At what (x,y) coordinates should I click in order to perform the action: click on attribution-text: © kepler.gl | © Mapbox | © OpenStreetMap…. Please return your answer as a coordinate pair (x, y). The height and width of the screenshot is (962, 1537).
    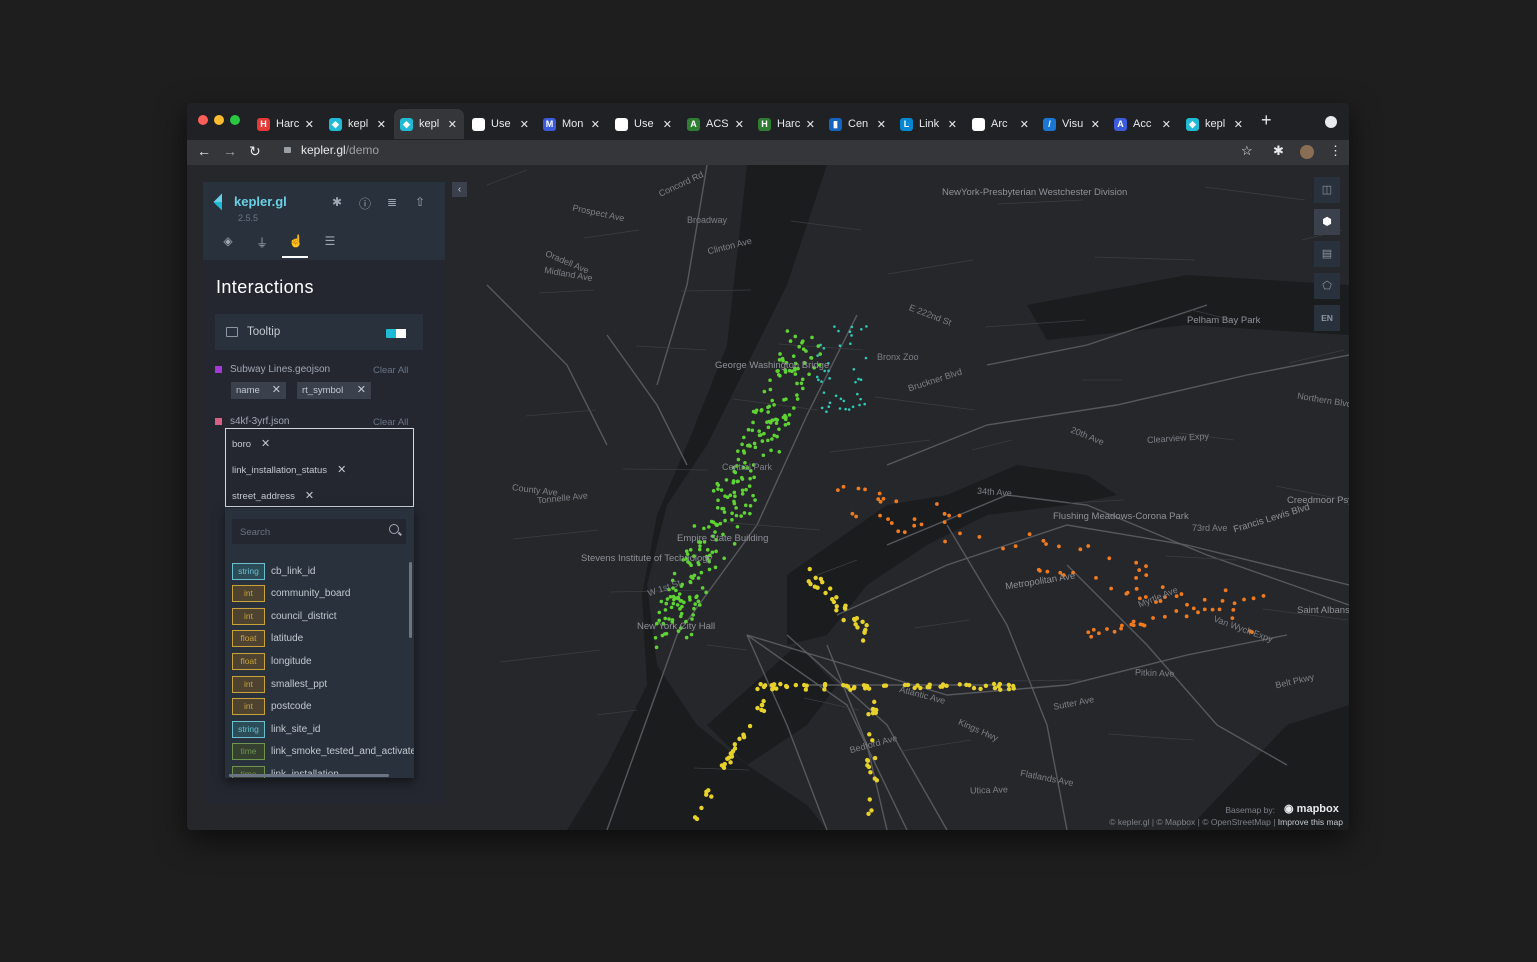
    Looking at the image, I should click on (1192, 822).